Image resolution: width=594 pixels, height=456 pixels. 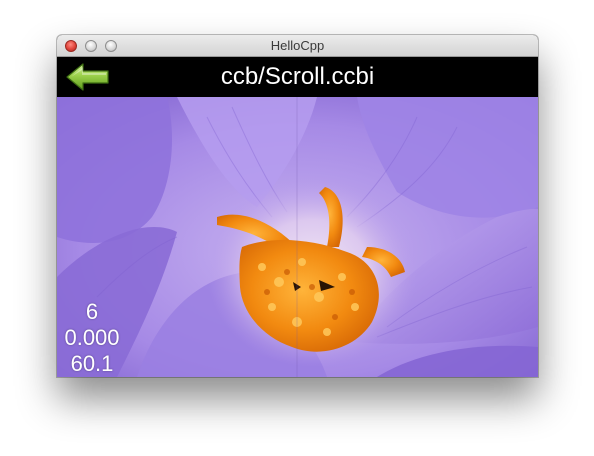 I want to click on window-title: HelloCpp, so click(x=297, y=45).